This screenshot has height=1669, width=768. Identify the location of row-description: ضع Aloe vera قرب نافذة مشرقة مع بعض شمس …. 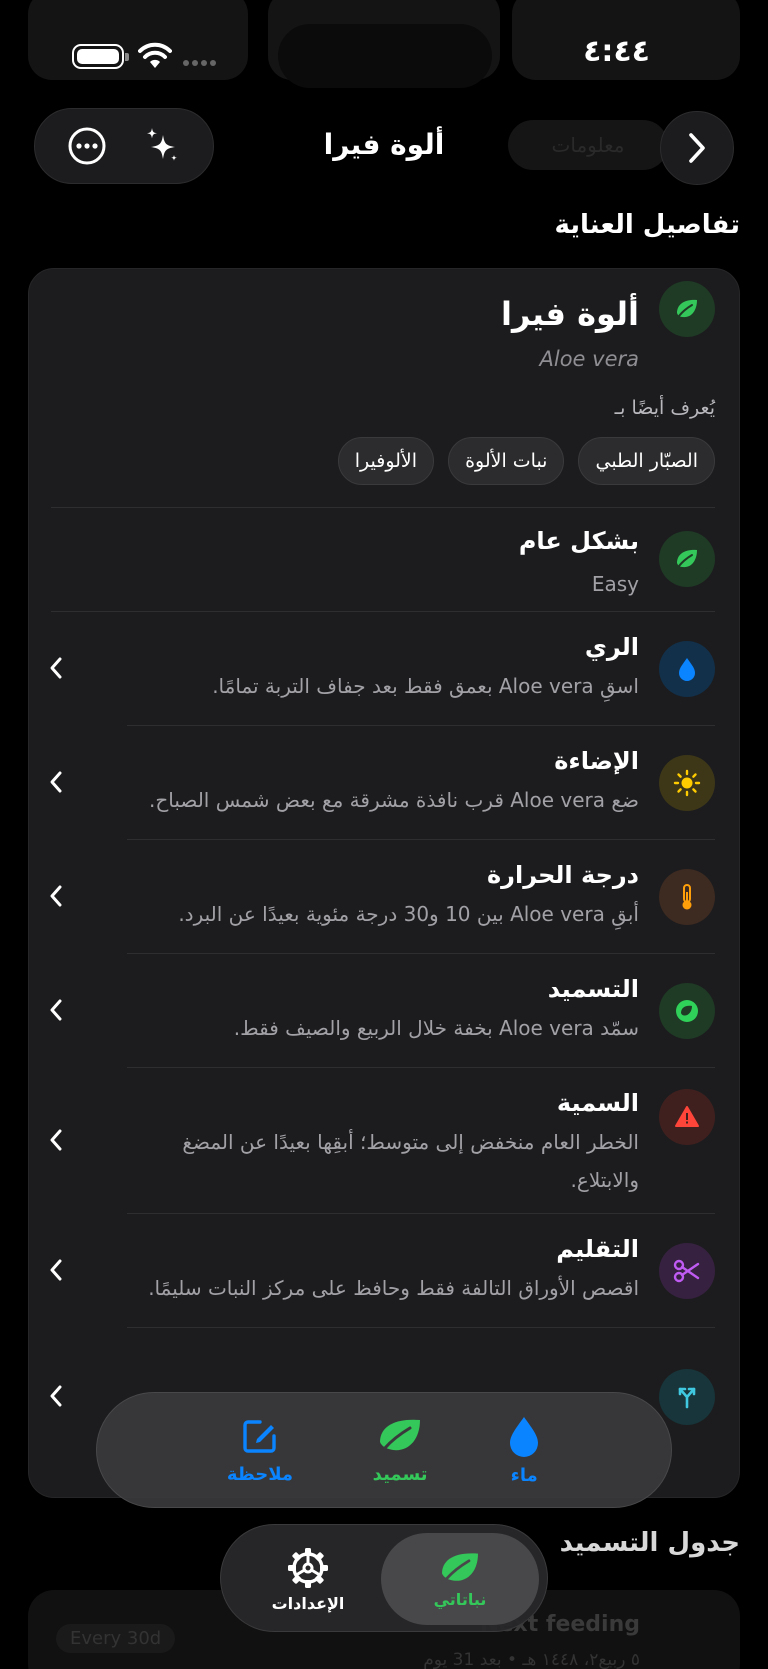
(393, 800).